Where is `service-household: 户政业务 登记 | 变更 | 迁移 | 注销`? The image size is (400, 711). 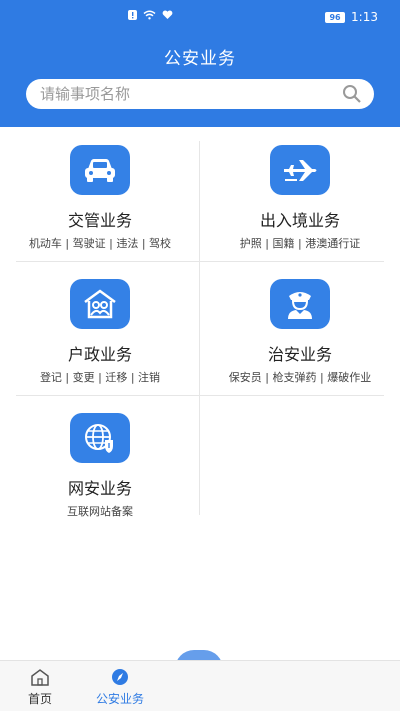
service-household: 户政业务 登记 | 变更 | 迁移 | 注销 is located at coordinates (100, 328).